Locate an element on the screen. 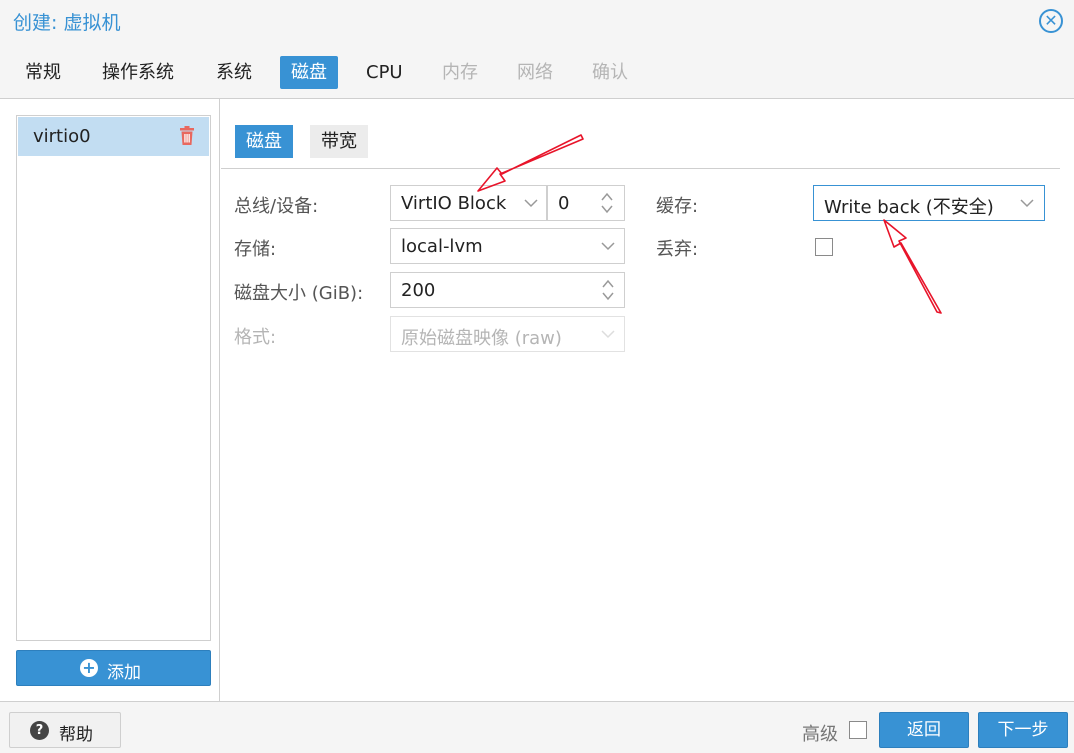 This screenshot has width=1074, height=753. format-label: 格式: is located at coordinates (255, 337).